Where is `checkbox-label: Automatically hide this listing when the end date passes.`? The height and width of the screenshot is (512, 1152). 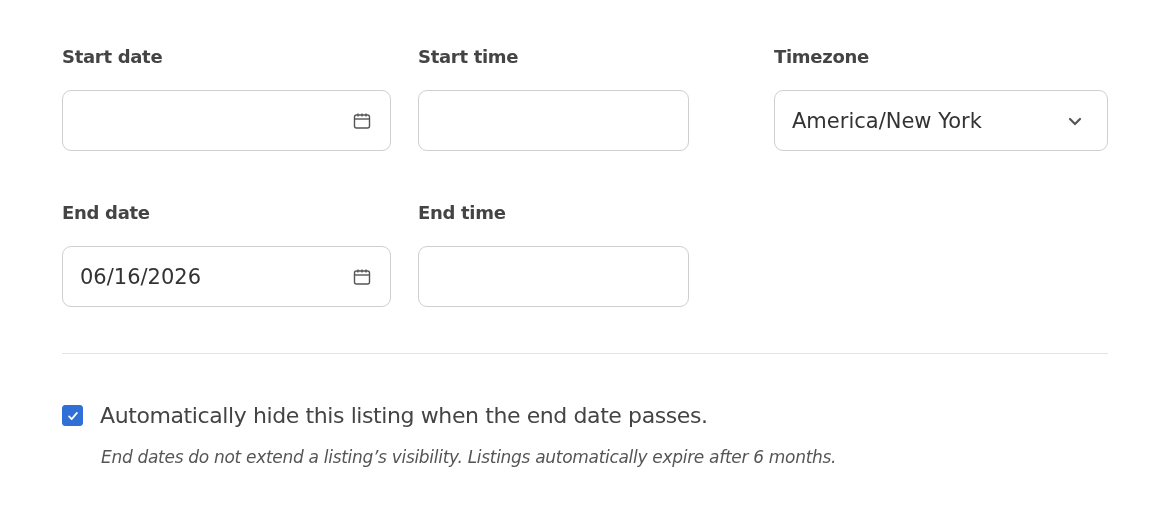
checkbox-label: Automatically hide this listing when the end date passes. is located at coordinates (404, 415).